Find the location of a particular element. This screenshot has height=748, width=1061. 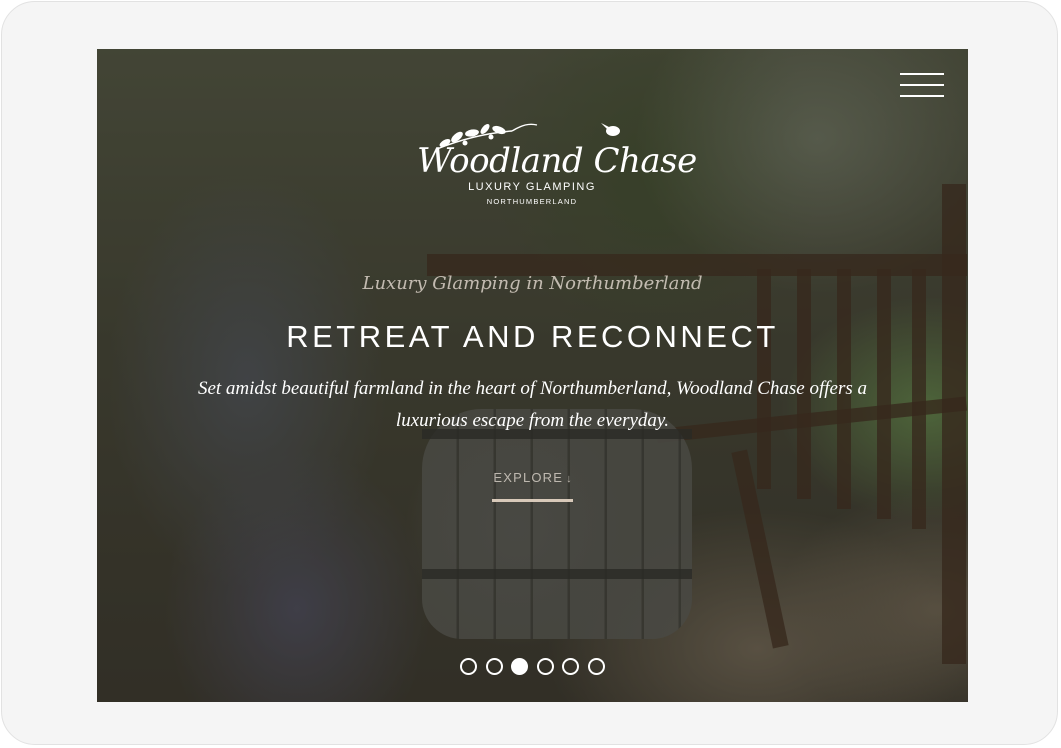

hamburger-menu-icon is located at coordinates (922, 87).